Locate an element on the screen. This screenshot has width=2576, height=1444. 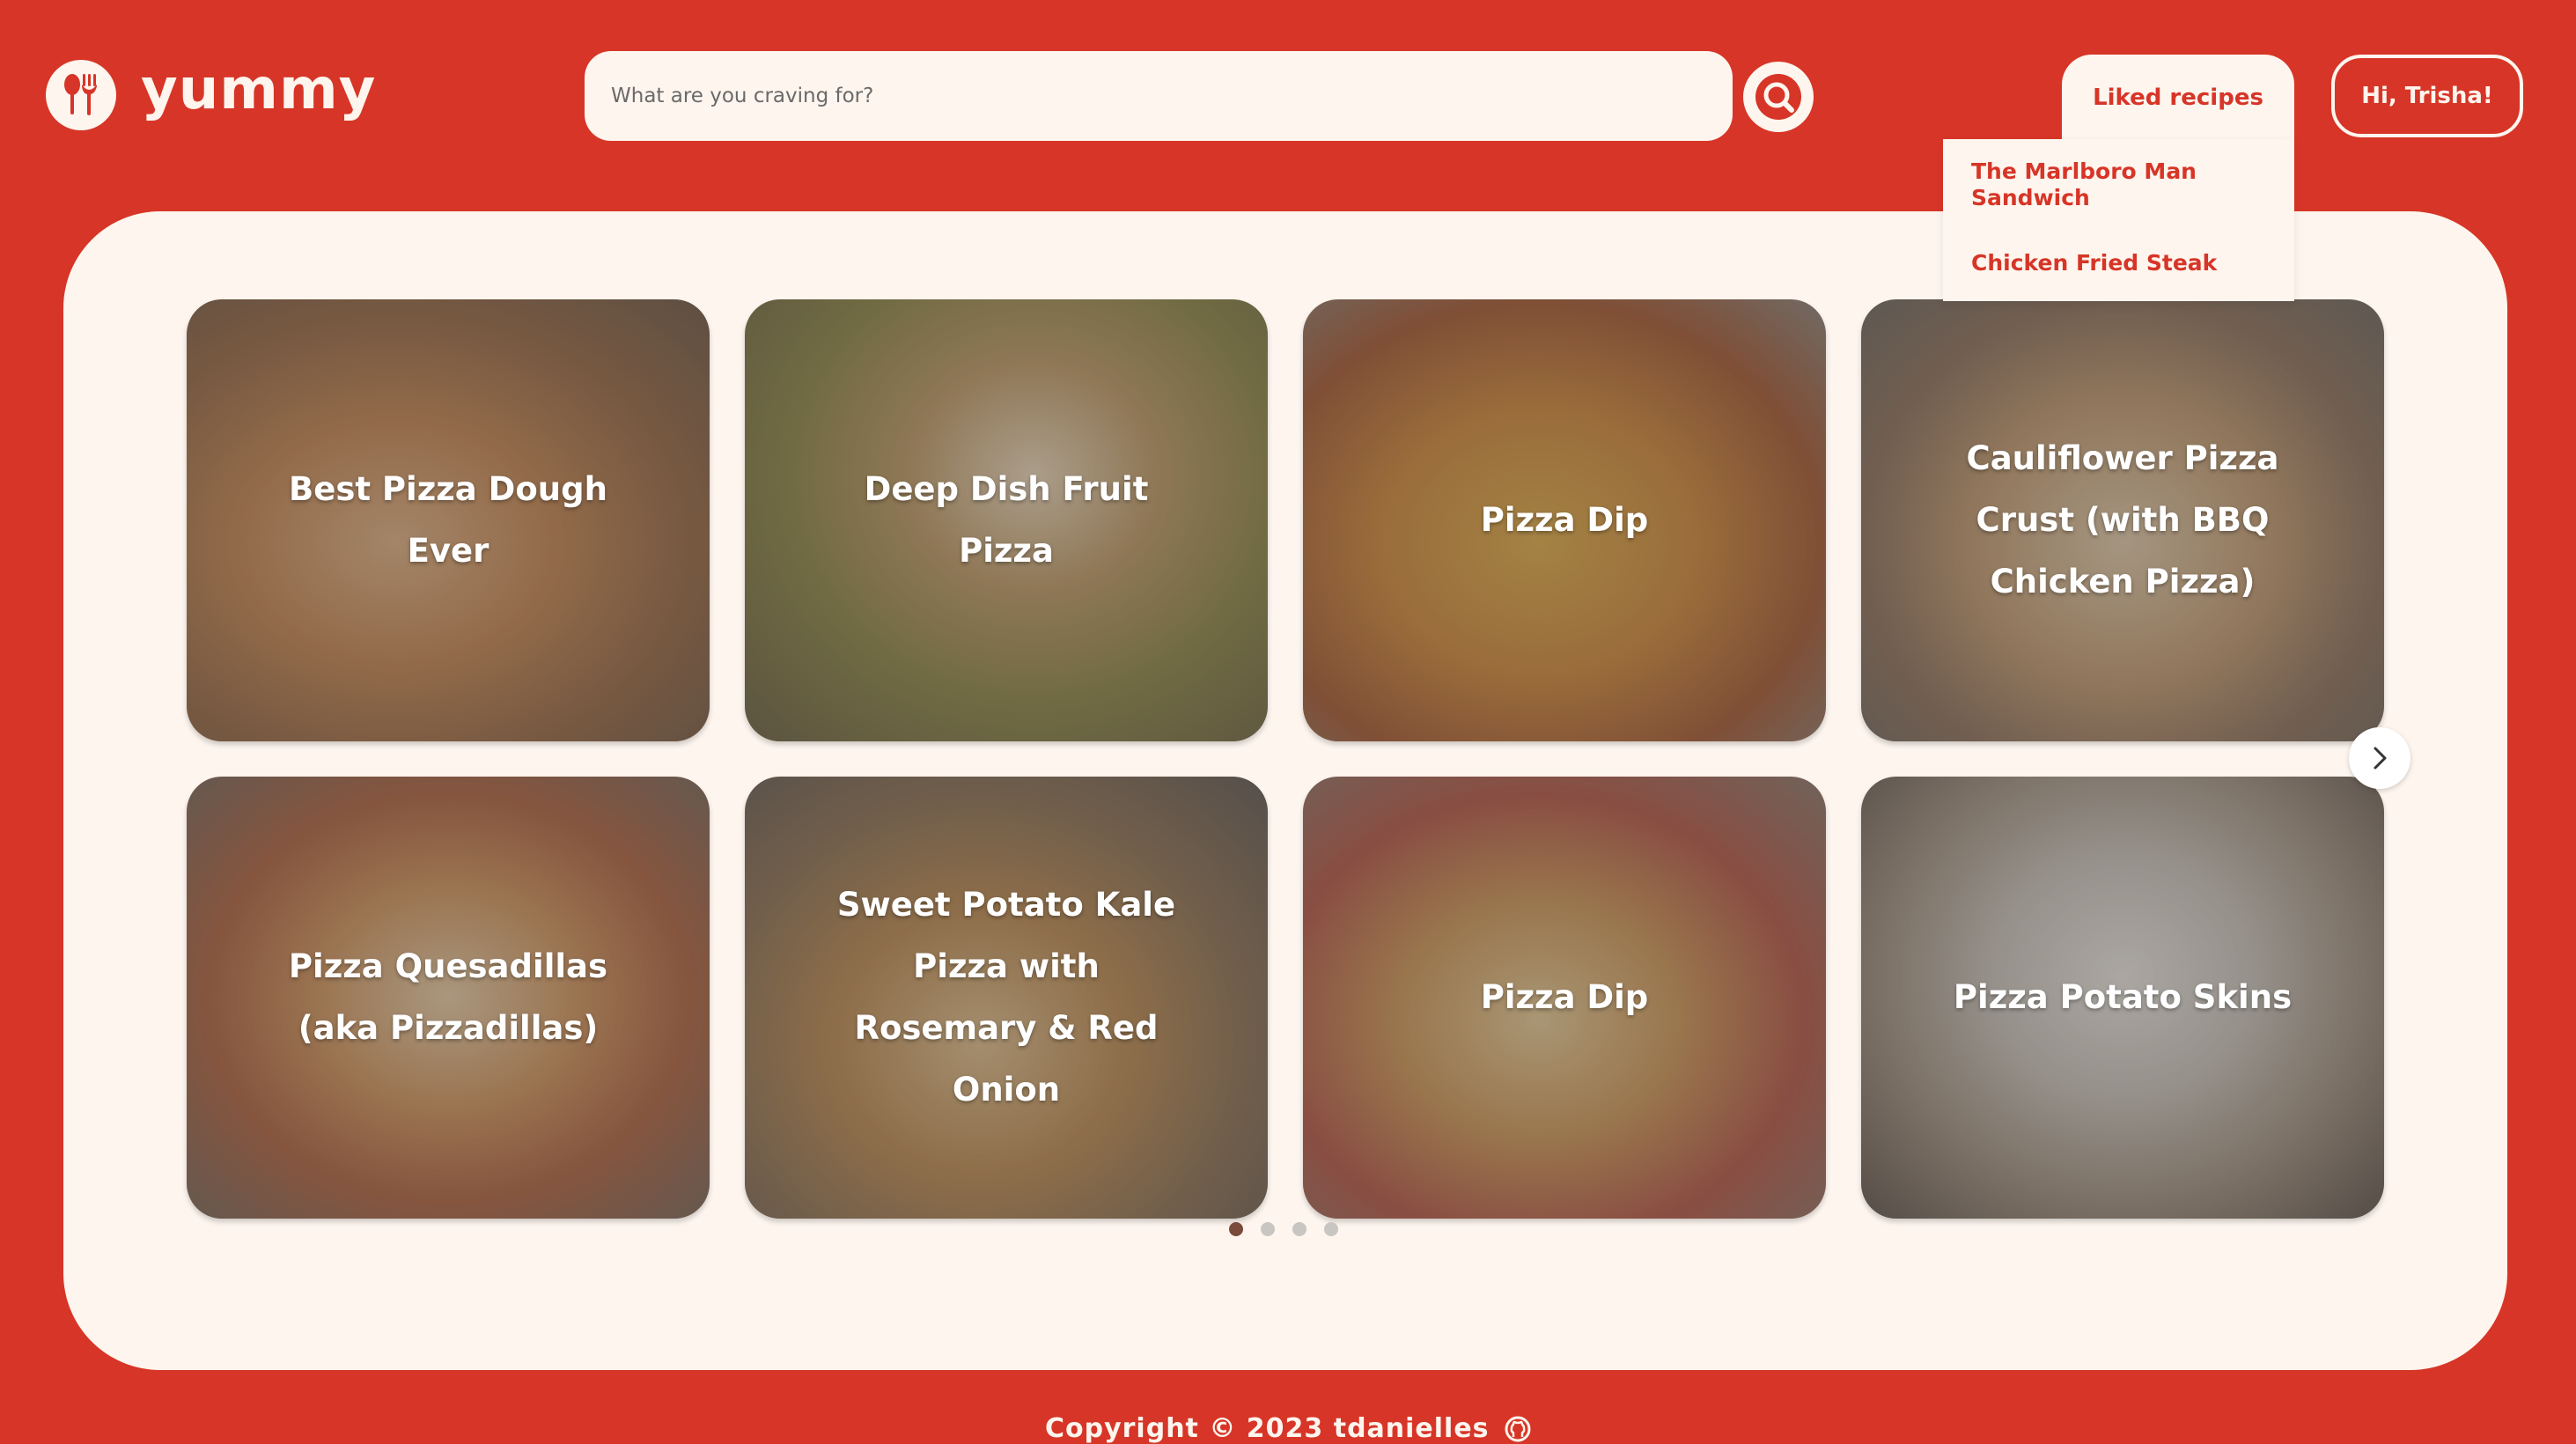
logo: yummy is located at coordinates (211, 95).